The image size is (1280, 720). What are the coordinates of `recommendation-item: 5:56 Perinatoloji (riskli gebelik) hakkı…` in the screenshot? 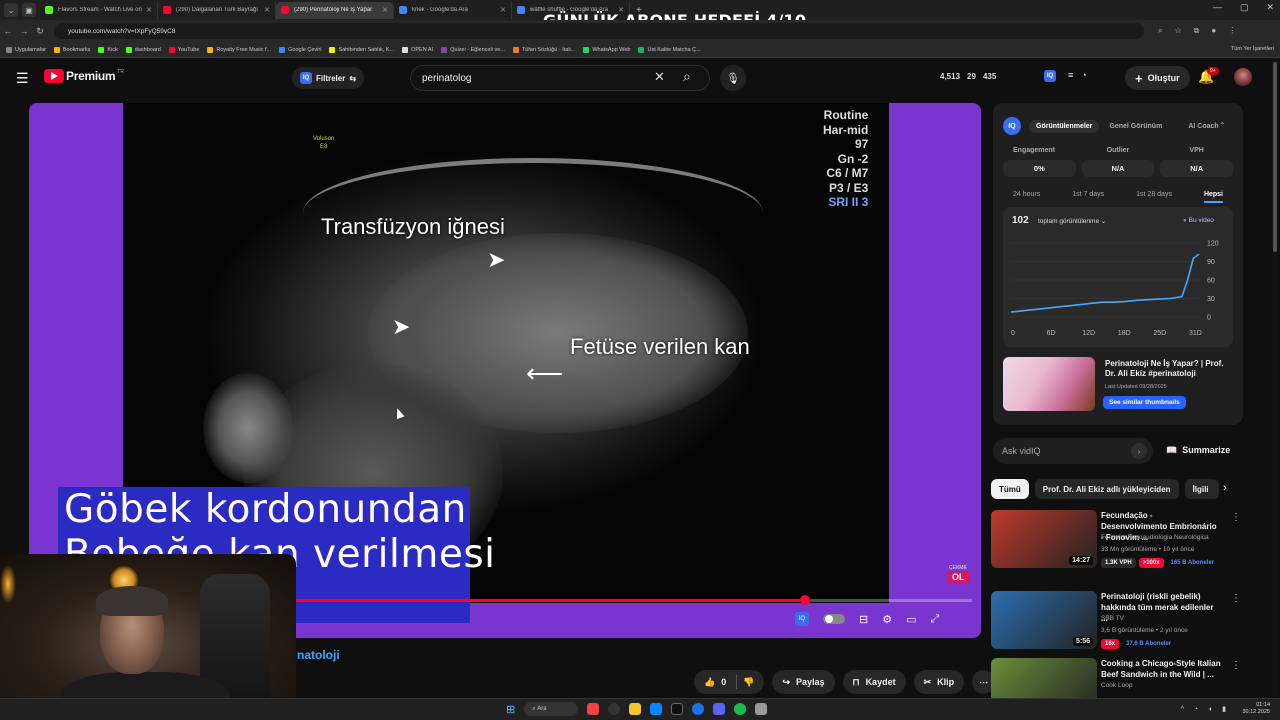 It's located at (1121, 621).